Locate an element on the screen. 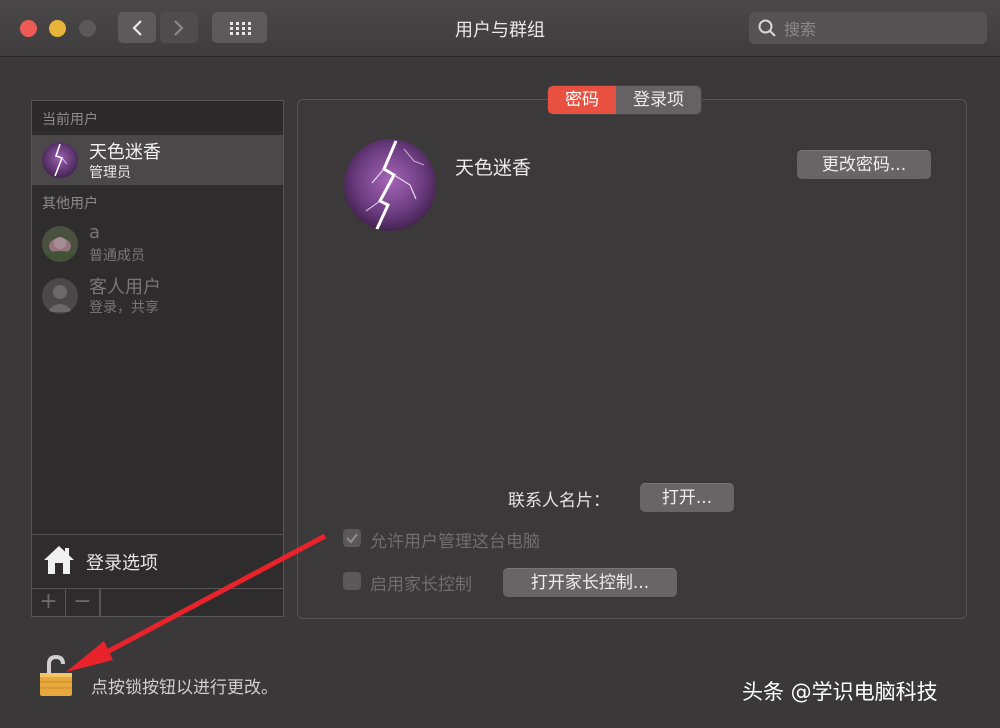 This screenshot has height=728, width=1000. watermark-text: 头条 @学识电脑科技 is located at coordinates (840, 692).